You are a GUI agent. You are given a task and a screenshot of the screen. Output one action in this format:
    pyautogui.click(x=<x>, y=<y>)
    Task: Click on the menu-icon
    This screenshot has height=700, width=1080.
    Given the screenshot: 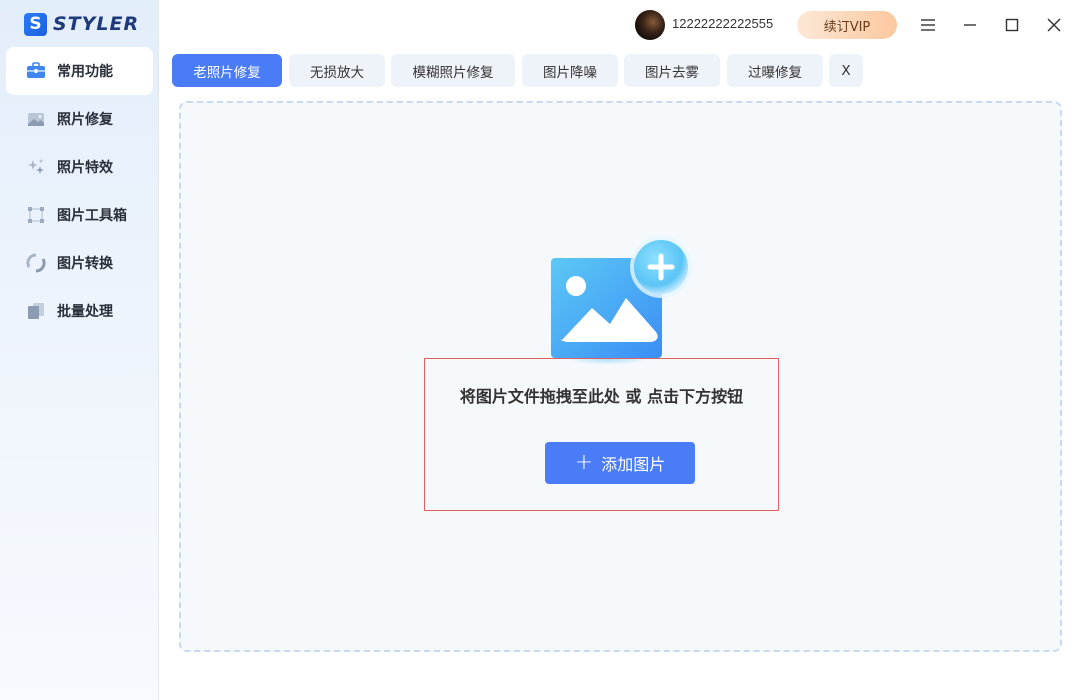 What is the action you would take?
    pyautogui.click(x=928, y=25)
    